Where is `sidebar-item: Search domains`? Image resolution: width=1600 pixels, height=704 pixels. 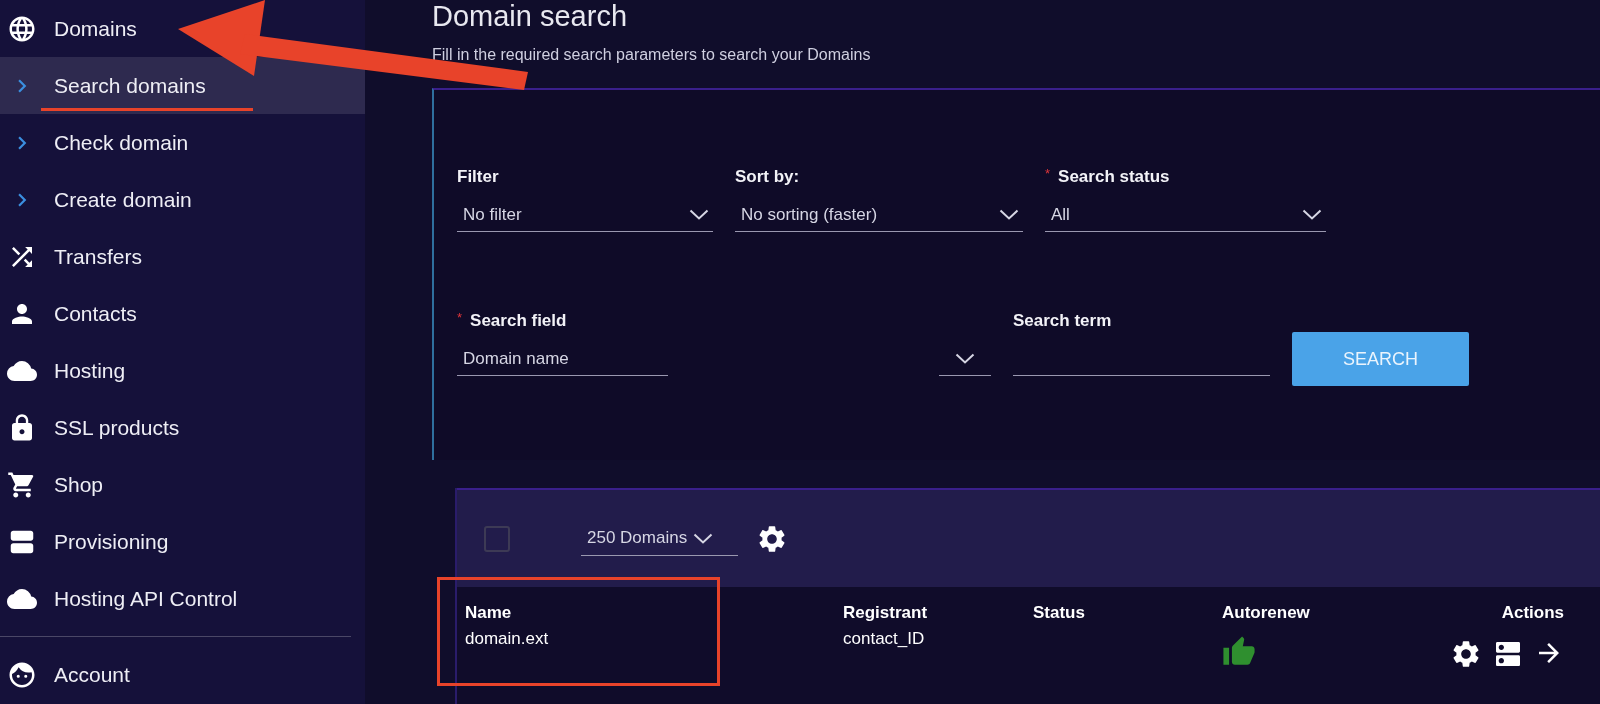 sidebar-item: Search domains is located at coordinates (182, 85).